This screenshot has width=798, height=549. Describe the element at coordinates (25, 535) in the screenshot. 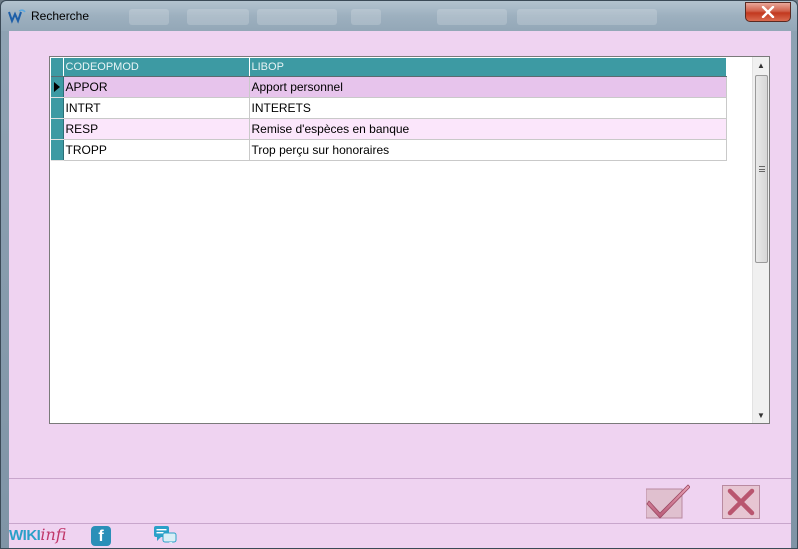

I see `wikiinfi-logo-text: WIKI` at that location.